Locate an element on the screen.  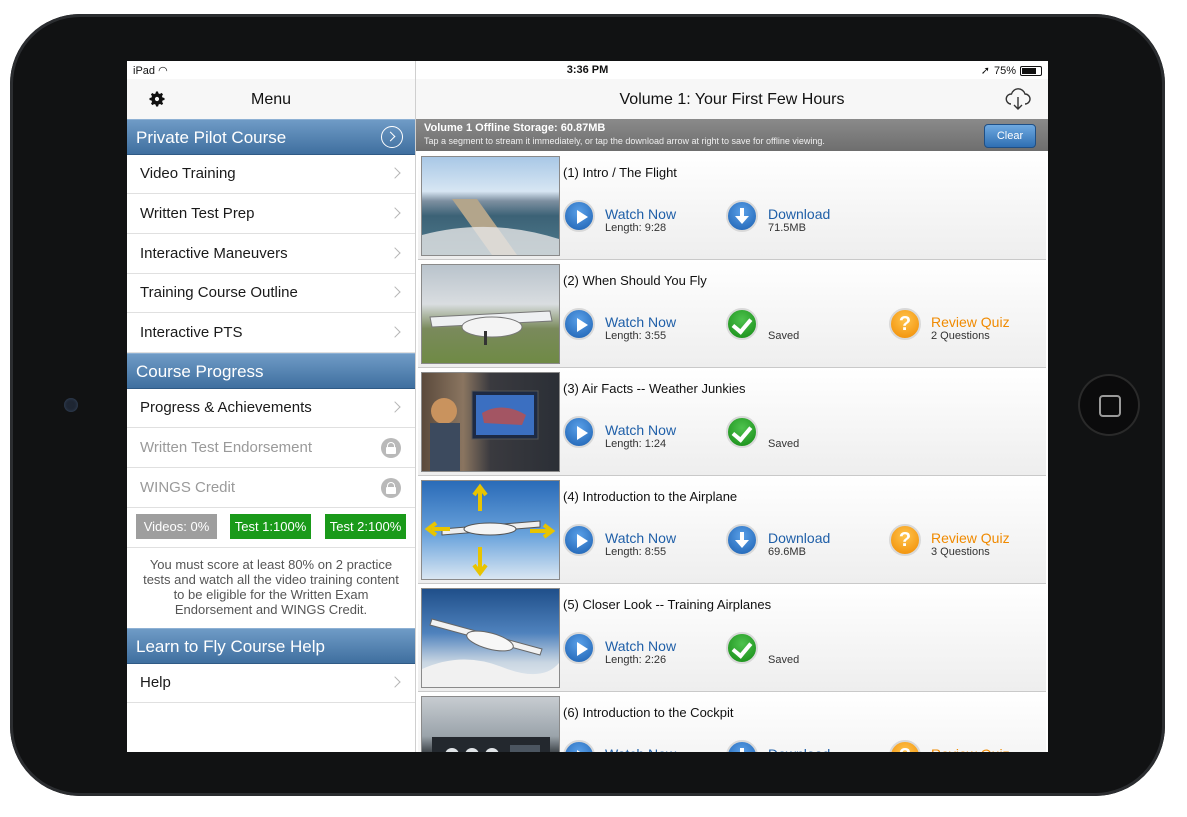
battery-area: ➚ 75% is located at coordinates (1011, 70).